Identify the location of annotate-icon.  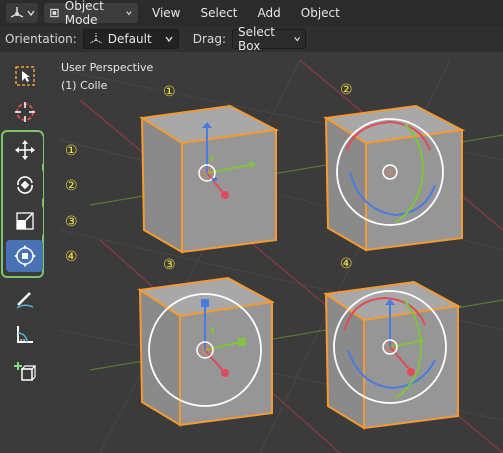
(24, 300).